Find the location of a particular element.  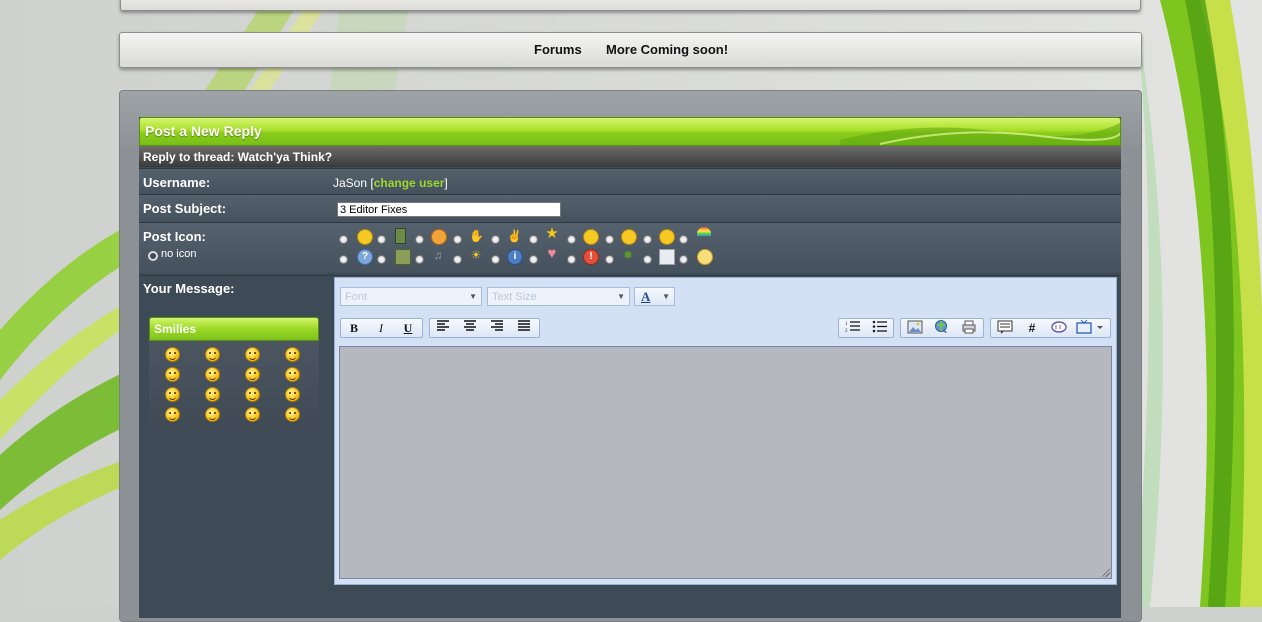

smiley-grin-icon is located at coordinates (172, 354).